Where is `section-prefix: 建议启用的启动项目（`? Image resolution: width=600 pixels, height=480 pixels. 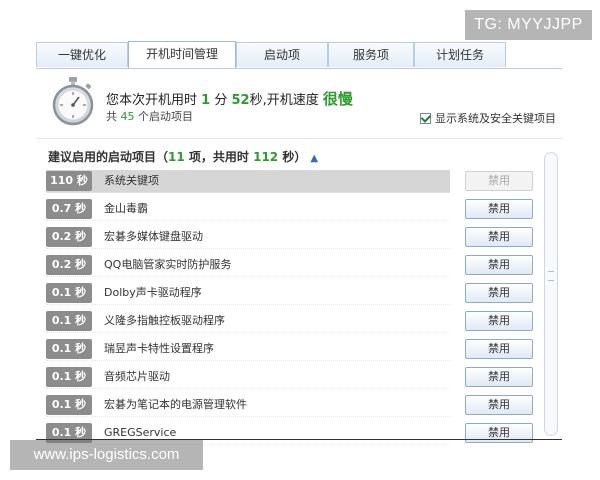 section-prefix: 建议启用的启动项目（ is located at coordinates (108, 157).